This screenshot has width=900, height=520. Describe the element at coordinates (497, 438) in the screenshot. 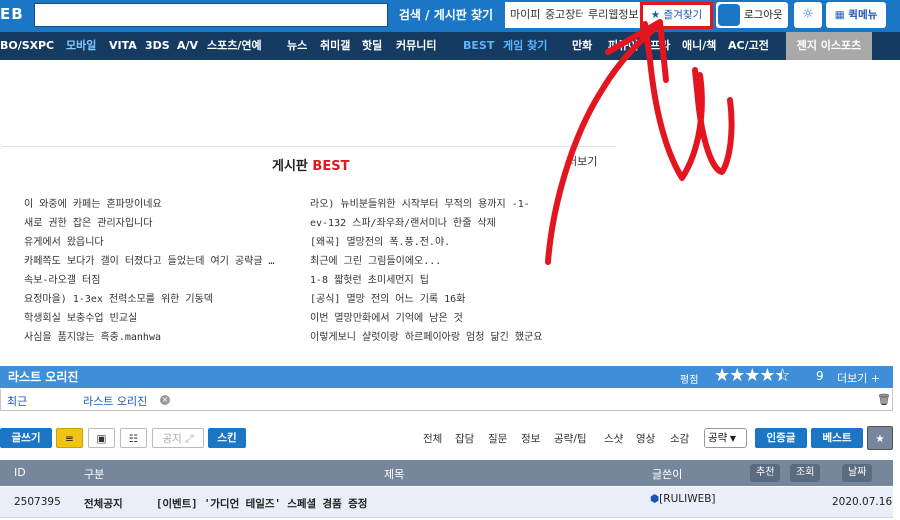

I see `filter-question: 질문` at that location.